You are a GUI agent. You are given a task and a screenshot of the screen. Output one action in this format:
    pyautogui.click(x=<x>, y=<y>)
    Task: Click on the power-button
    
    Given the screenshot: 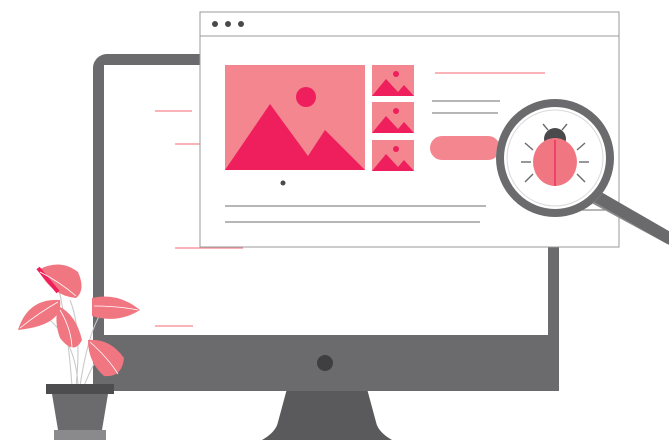 What is the action you would take?
    pyautogui.click(x=325, y=363)
    